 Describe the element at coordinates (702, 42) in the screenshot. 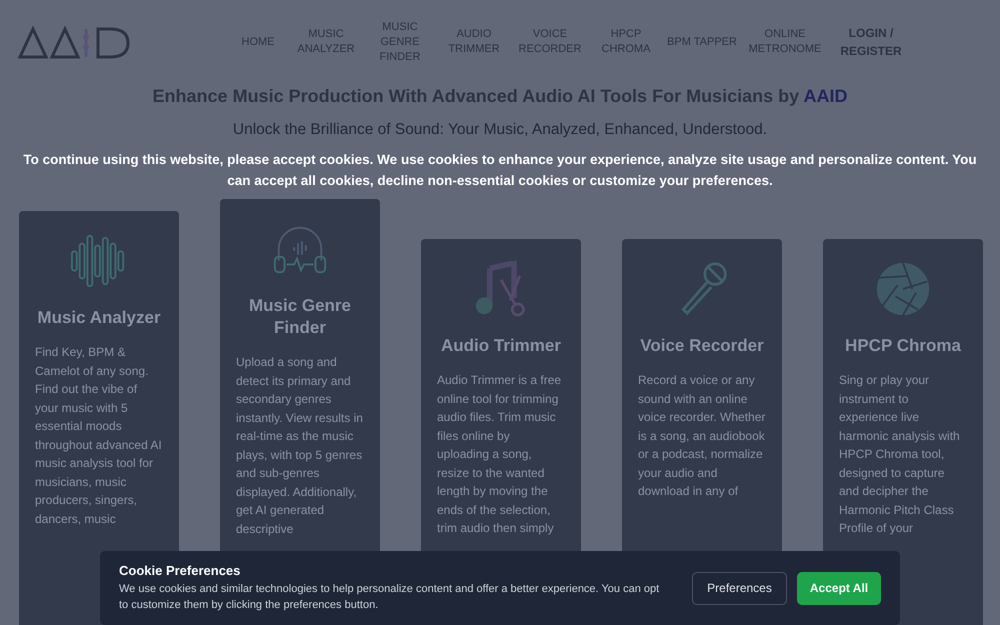

I see `nav-link: BPM TAPPER` at that location.